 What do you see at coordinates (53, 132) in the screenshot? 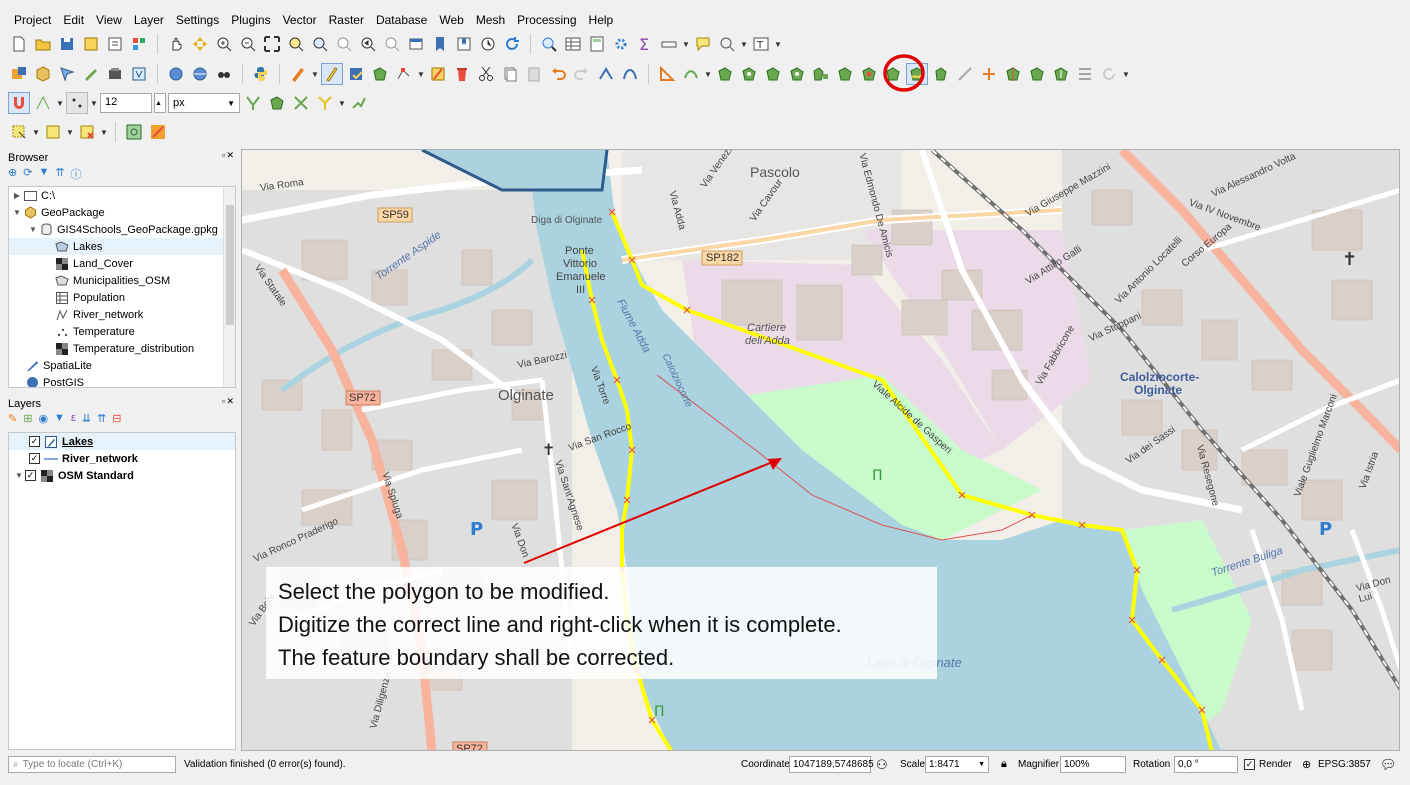
I see `select-by-expression-icon` at bounding box center [53, 132].